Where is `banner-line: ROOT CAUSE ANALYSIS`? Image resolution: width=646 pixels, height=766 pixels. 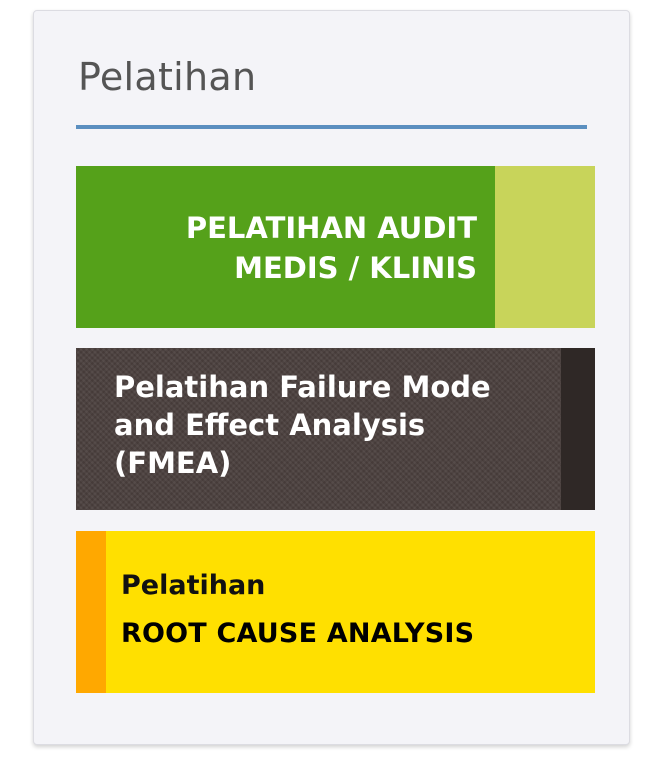
banner-line: ROOT CAUSE ANALYSIS is located at coordinates (298, 633).